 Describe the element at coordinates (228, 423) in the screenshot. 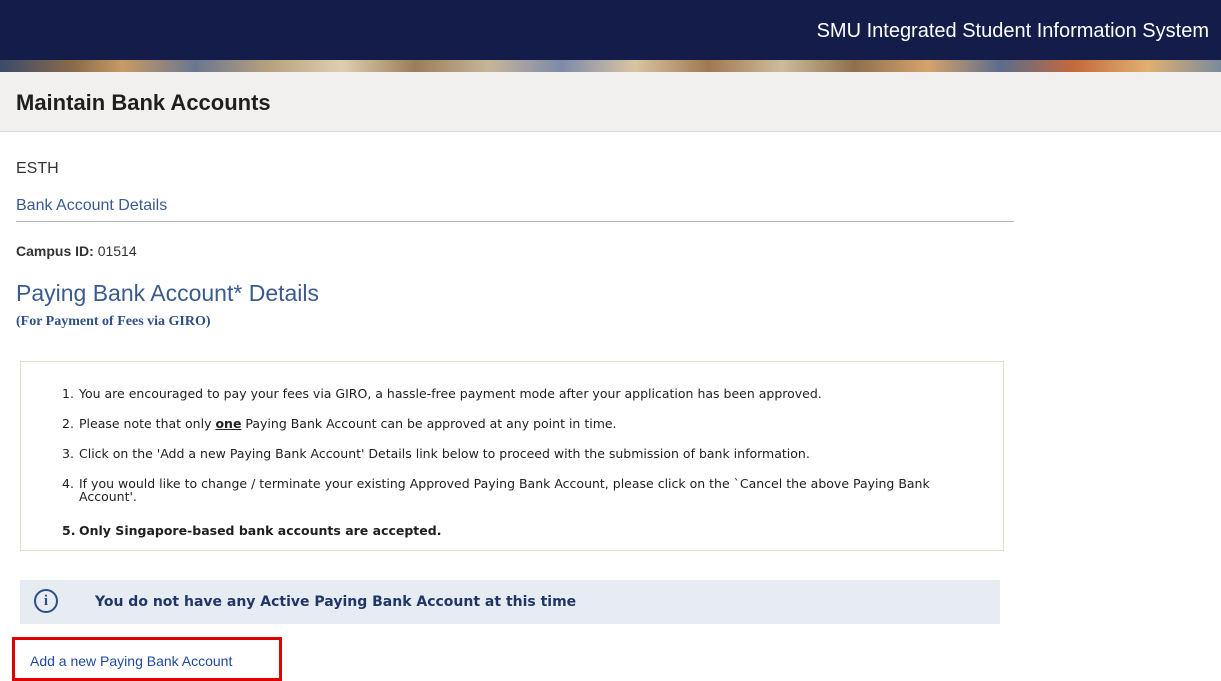

I see `instruction-emphasis: one` at that location.